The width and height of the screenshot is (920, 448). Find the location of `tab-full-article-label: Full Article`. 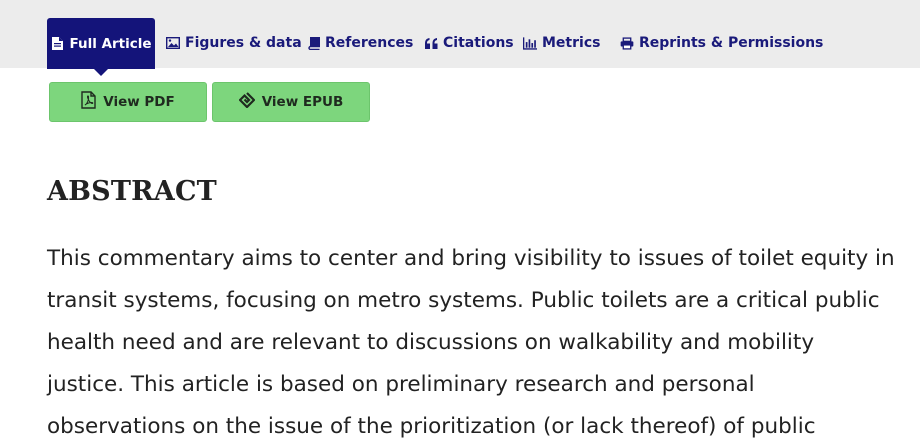

tab-full-article-label: Full Article is located at coordinates (110, 43).